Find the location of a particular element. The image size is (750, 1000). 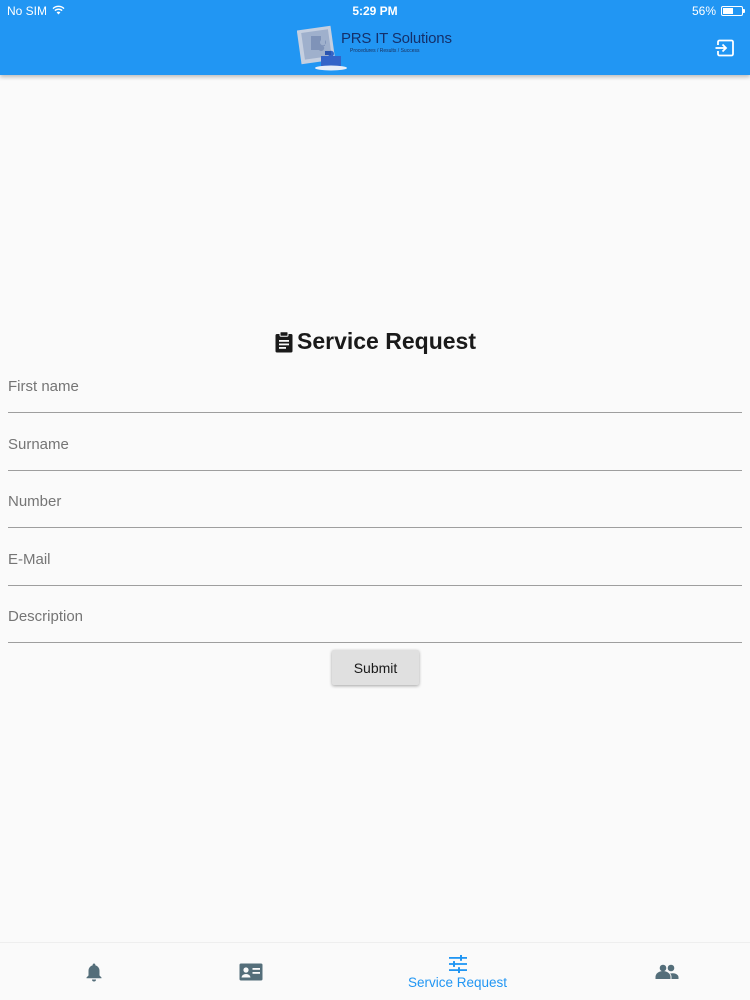

battery-icon is located at coordinates (733, 11).